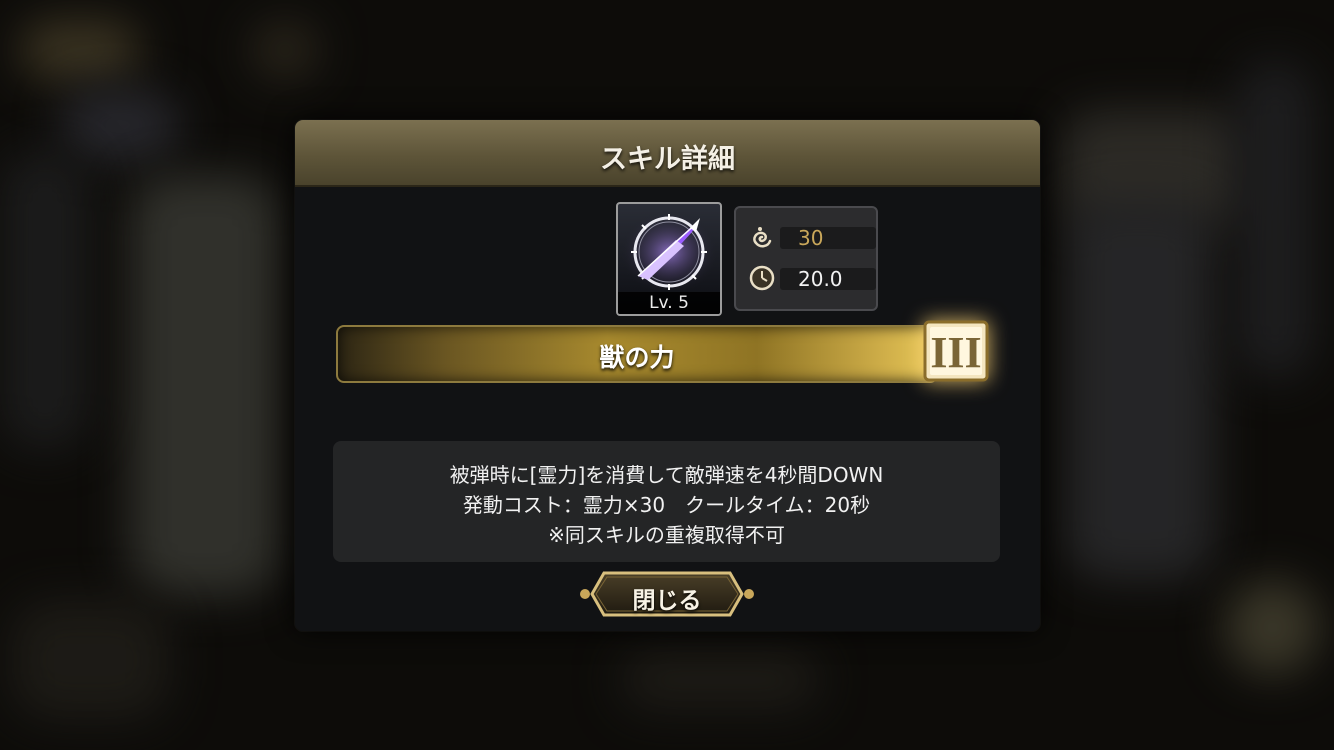  I want to click on description-line: ※同スキルの重複取得不可, so click(666, 535).